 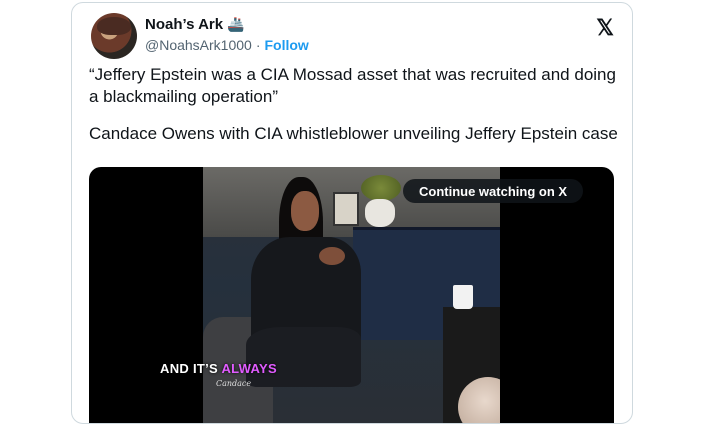 What do you see at coordinates (287, 45) in the screenshot?
I see `follow-button: Follow` at bounding box center [287, 45].